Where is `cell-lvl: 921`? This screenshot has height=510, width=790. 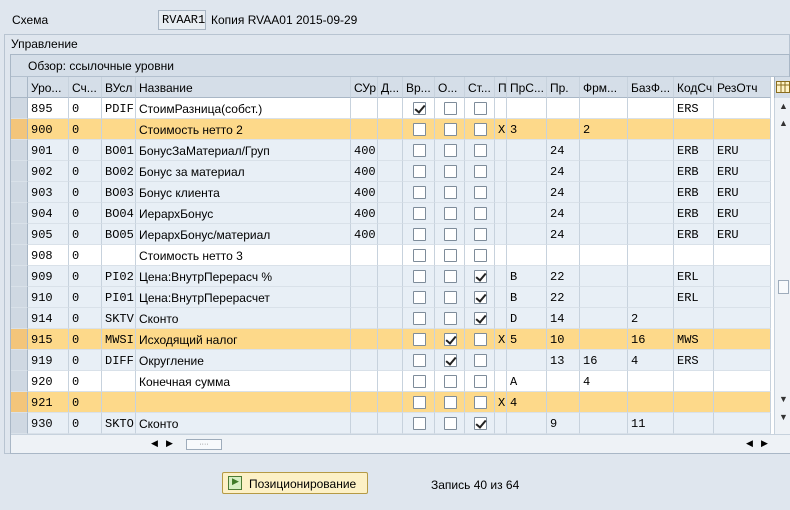
cell-lvl: 921 is located at coordinates (48, 402).